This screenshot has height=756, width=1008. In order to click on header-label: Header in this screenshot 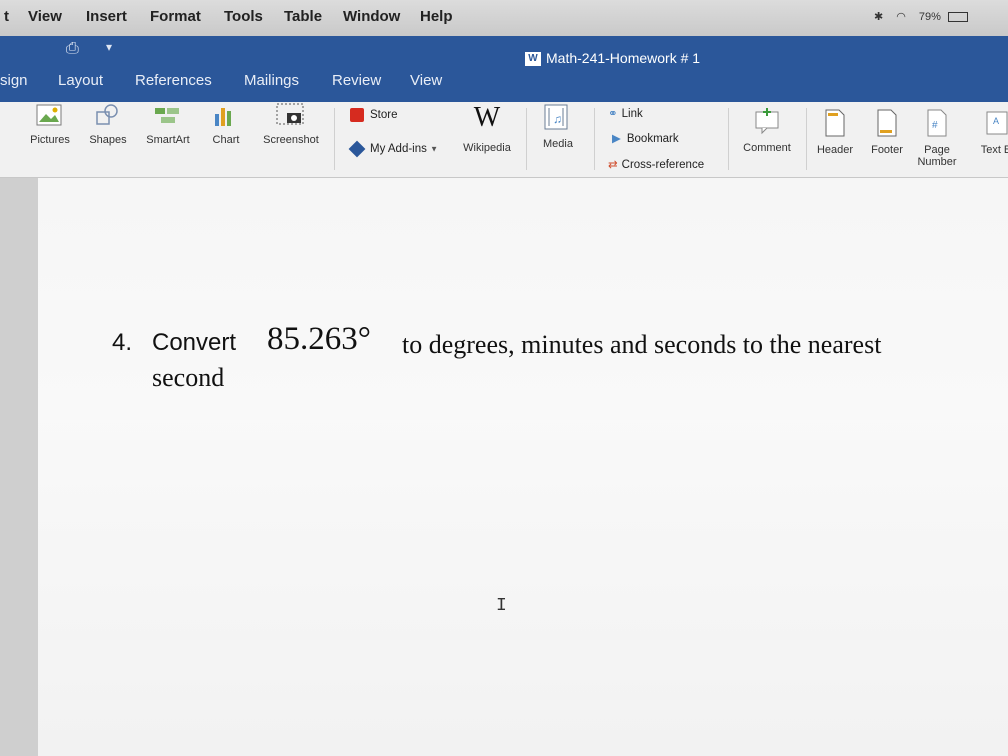, I will do `click(835, 150)`.